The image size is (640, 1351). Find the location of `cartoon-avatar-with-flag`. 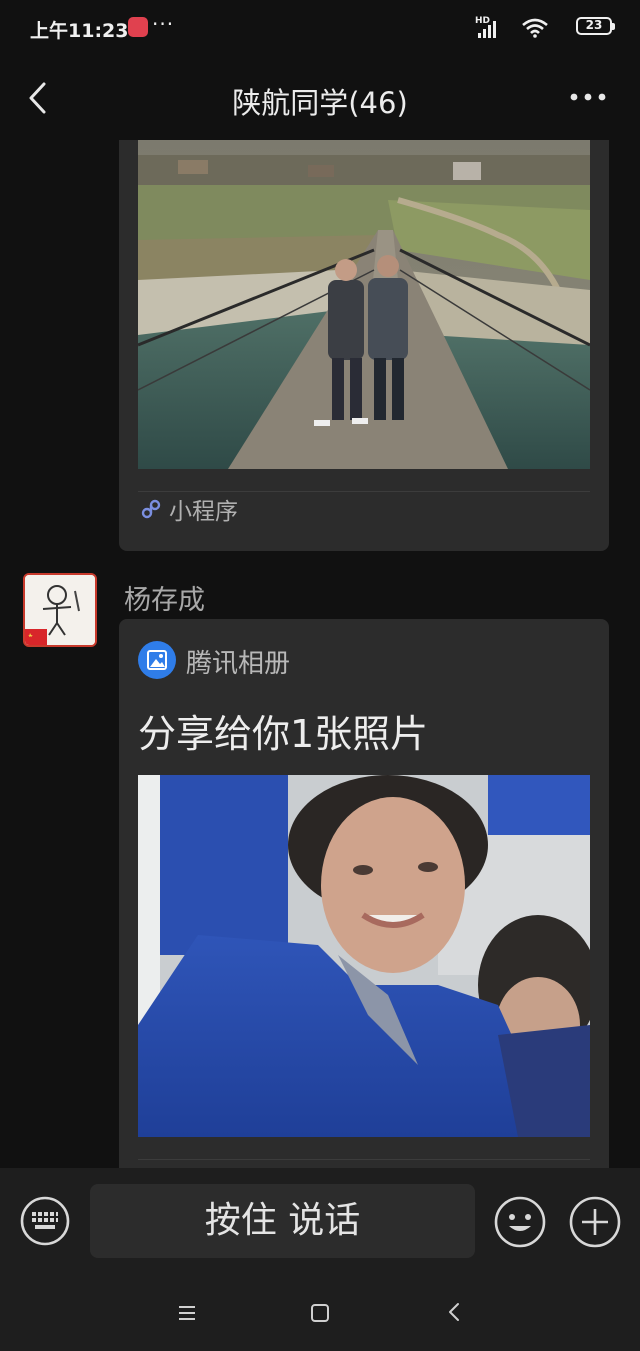

cartoon-avatar-with-flag is located at coordinates (60, 610).